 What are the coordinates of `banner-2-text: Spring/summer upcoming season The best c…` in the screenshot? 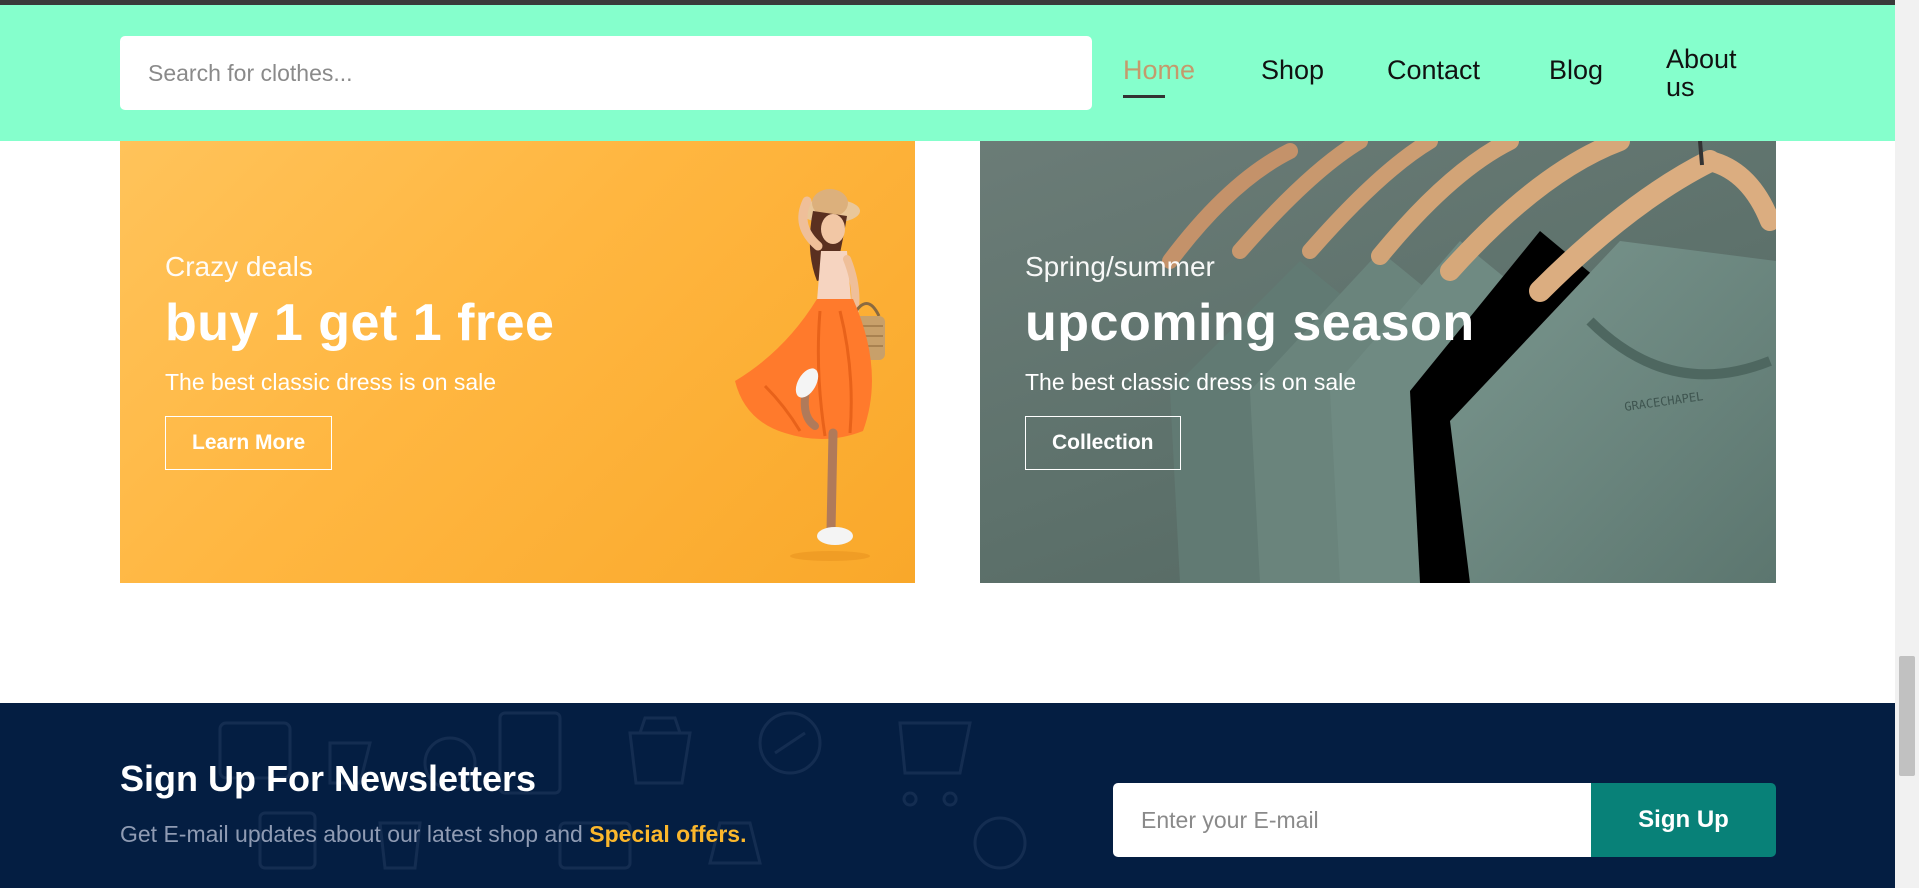 It's located at (1250, 360).